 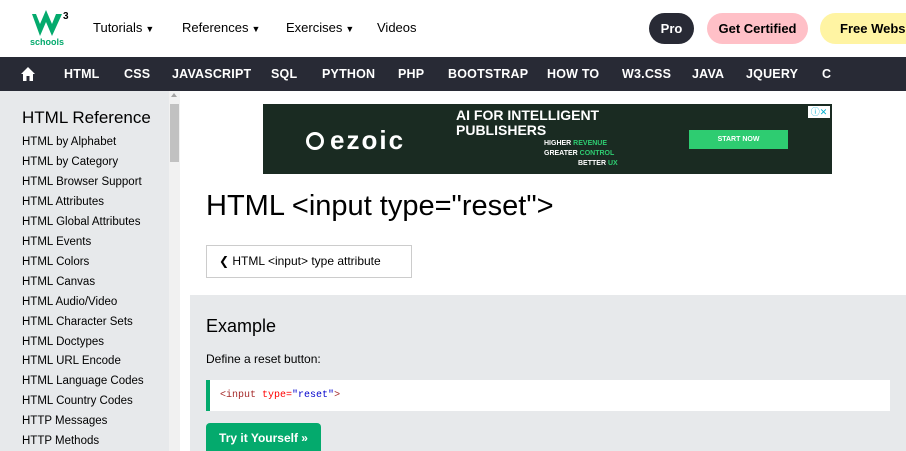 What do you see at coordinates (82, 182) in the screenshot?
I see `sidebar-item: HTML Browser Support` at bounding box center [82, 182].